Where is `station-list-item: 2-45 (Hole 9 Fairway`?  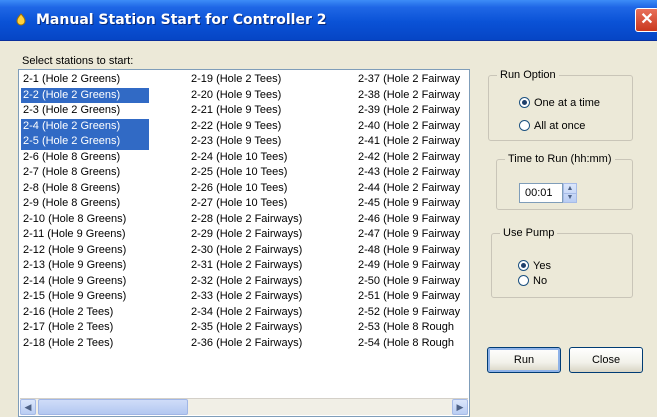
station-list-item: 2-45 (Hole 9 Fairway is located at coordinates (412, 204).